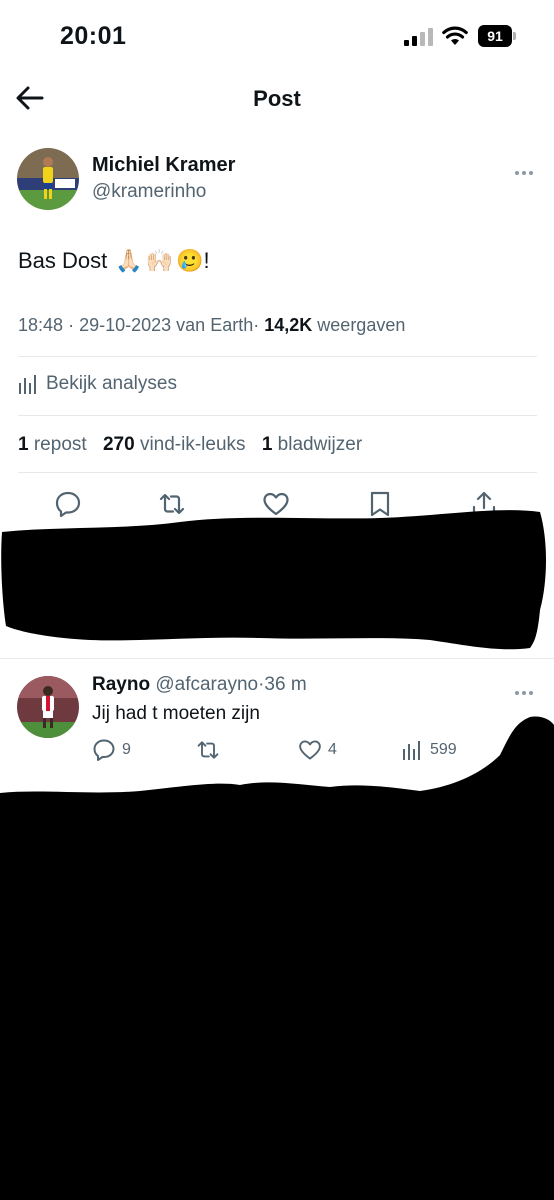 The image size is (554, 1200). I want to click on analytics-icon, so click(27, 384).